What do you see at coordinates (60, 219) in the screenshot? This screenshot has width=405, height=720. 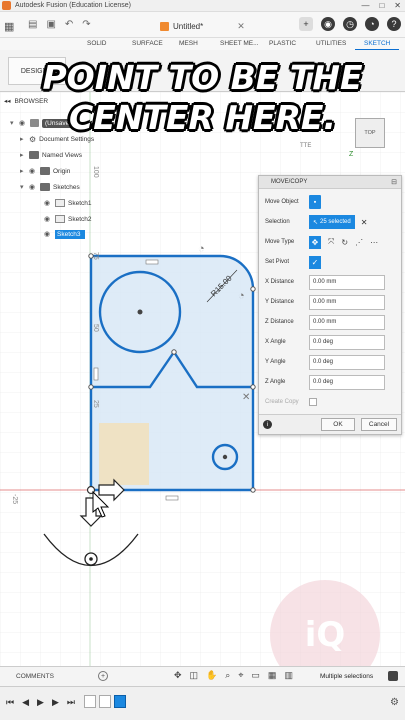 I see `sketch-icon` at bounding box center [60, 219].